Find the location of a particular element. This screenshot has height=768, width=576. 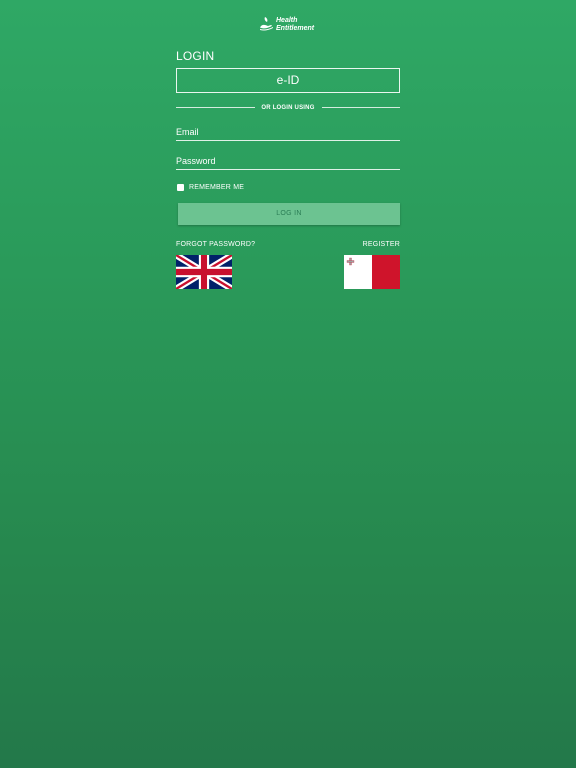

uk-flag-icon is located at coordinates (204, 272).